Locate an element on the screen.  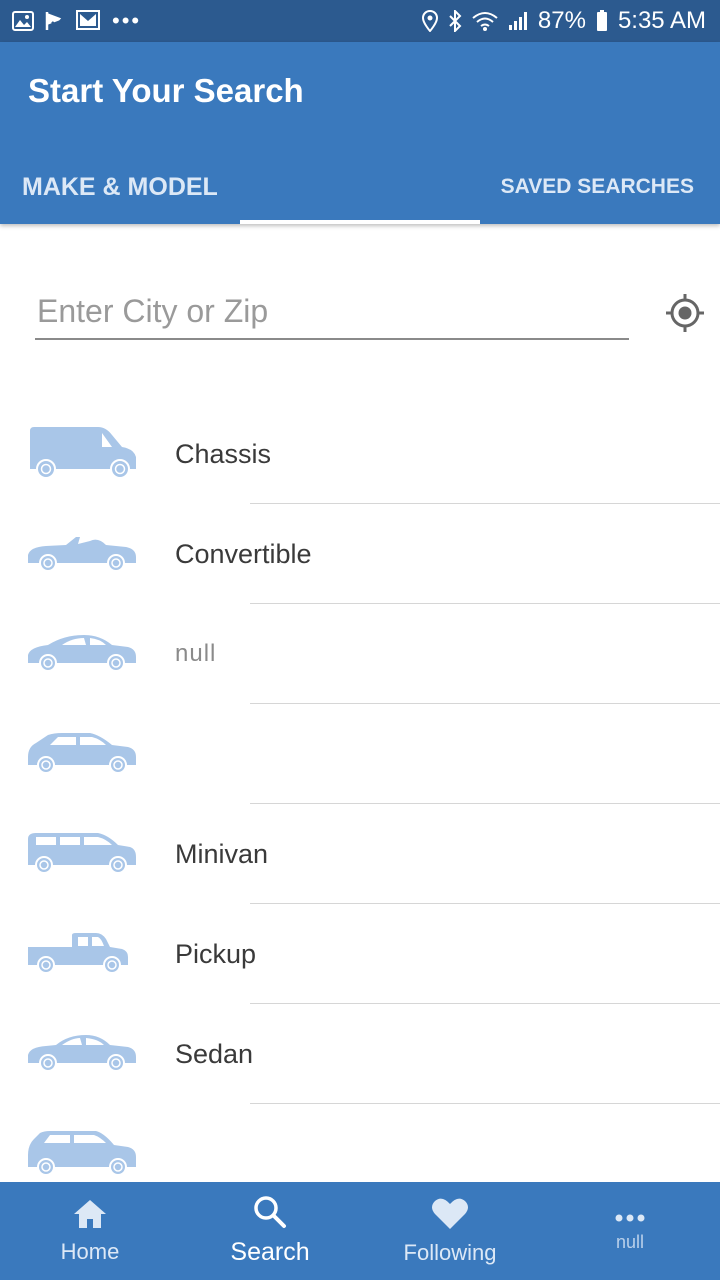
body-style-minivan: Minivan is located at coordinates (360, 854).